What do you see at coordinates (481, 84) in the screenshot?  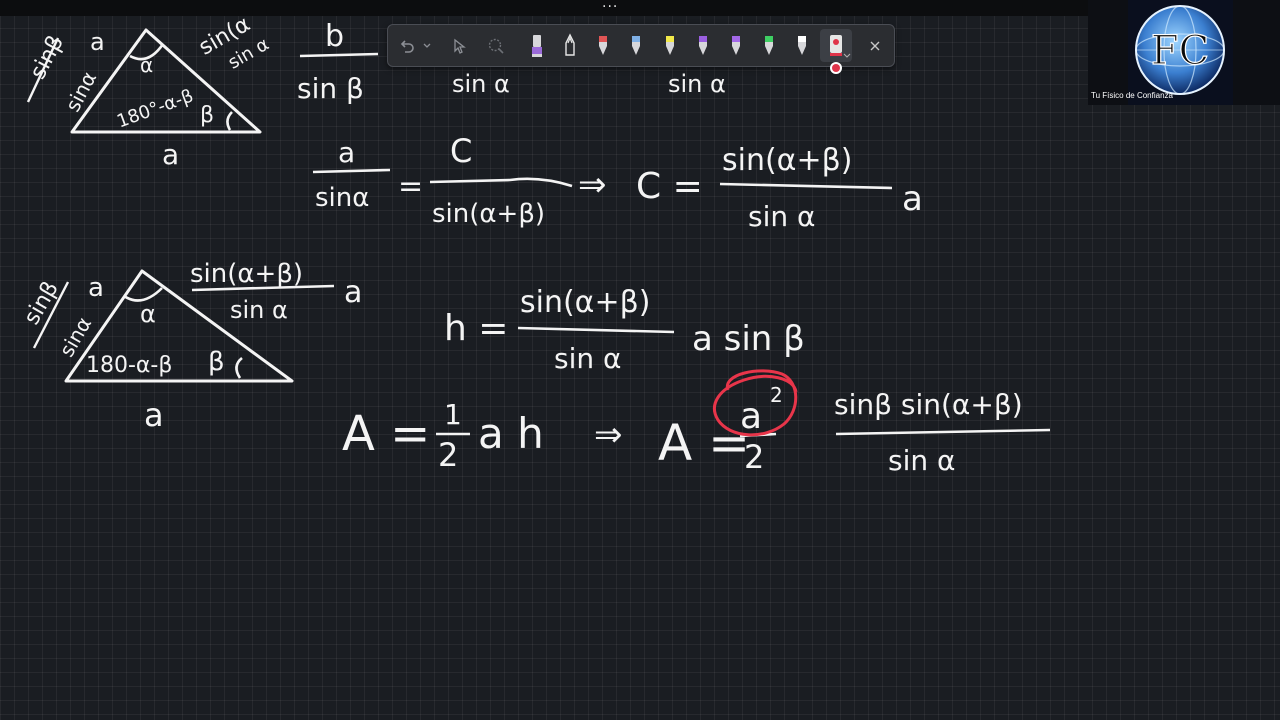 I see `fragment-sinalpha-1: sin α` at bounding box center [481, 84].